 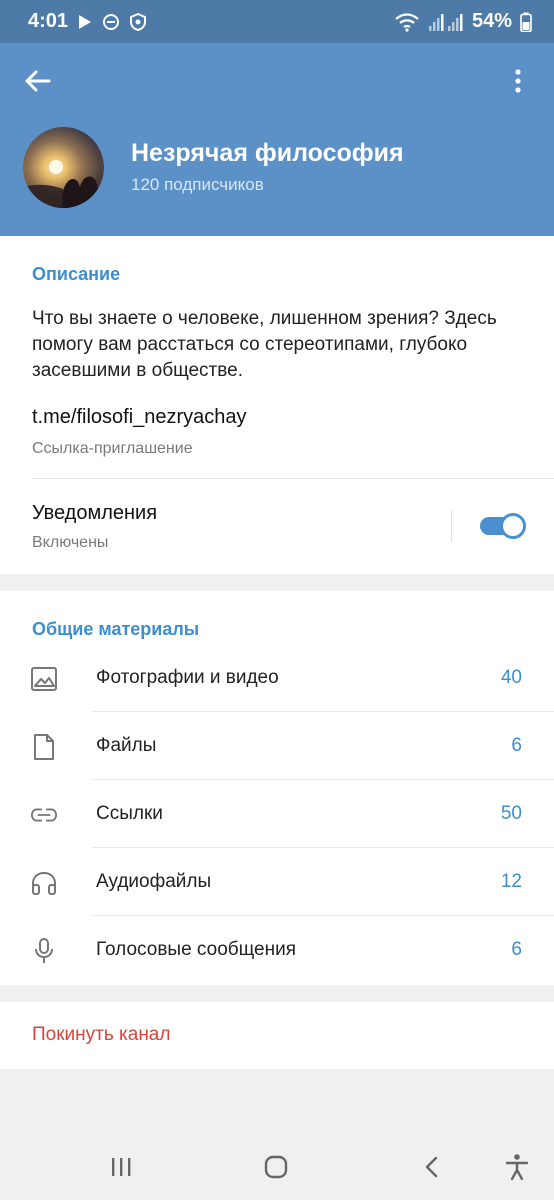 I want to click on photo-icon, so click(x=44, y=679).